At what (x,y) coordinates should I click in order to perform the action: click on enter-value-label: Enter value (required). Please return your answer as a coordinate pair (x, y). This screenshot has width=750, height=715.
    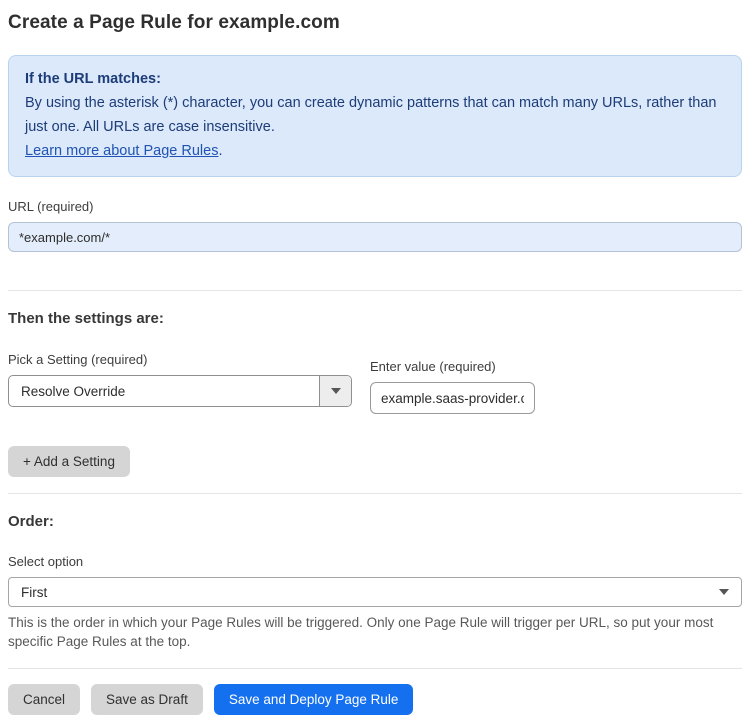
    Looking at the image, I should click on (433, 366).